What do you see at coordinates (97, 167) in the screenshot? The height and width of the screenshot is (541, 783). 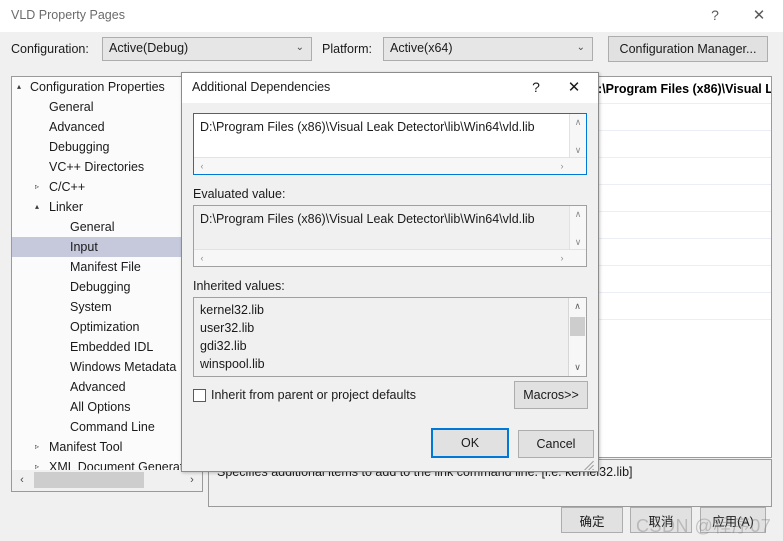 I see `tree-item-label: VC++ Directories` at bounding box center [97, 167].